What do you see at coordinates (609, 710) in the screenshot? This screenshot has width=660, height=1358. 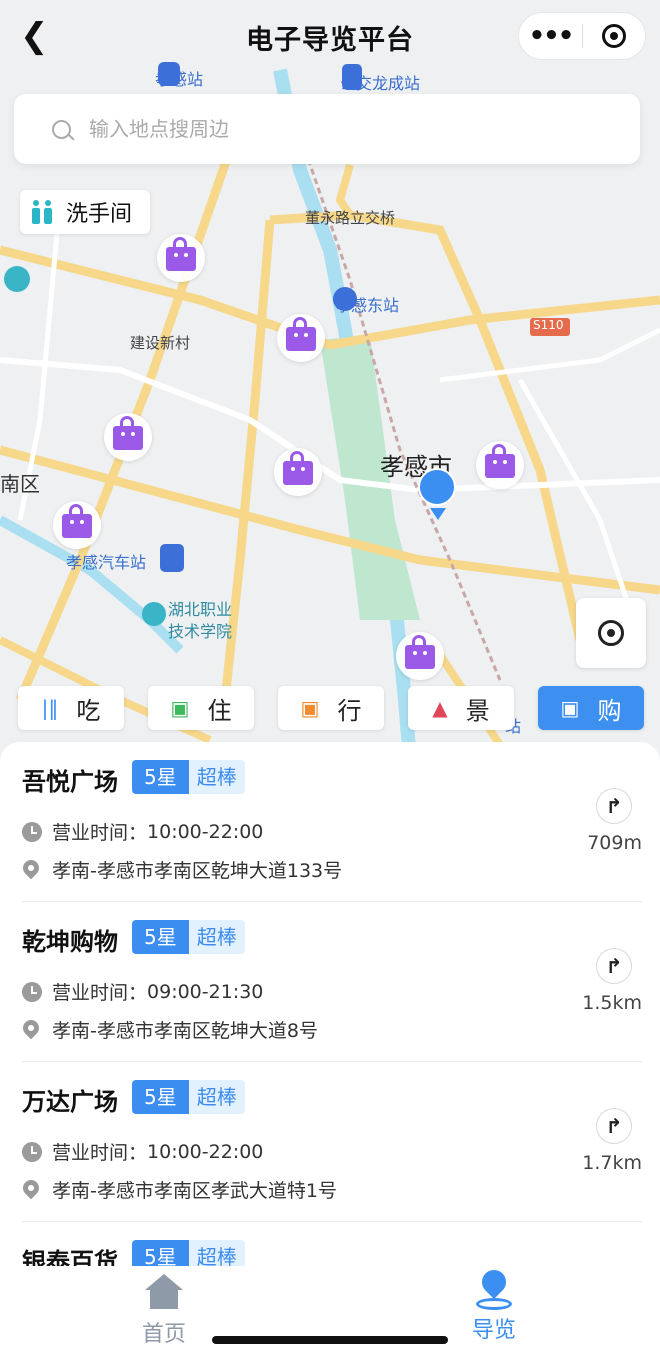 I see `category-label: 购` at bounding box center [609, 710].